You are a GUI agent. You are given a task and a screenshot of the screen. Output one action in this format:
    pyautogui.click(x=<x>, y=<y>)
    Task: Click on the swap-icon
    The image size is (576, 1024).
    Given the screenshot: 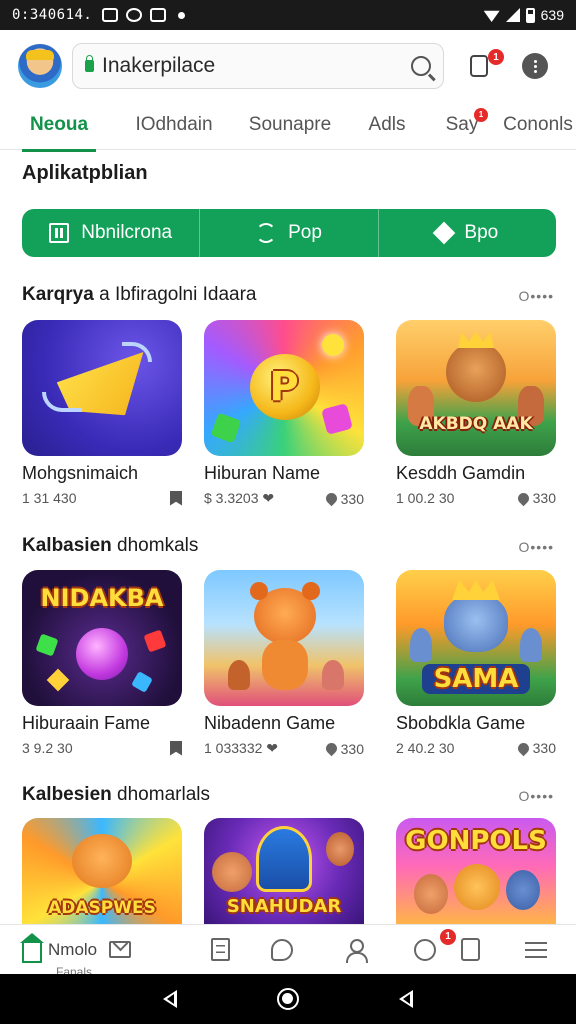 What is the action you would take?
    pyautogui.click(x=266, y=233)
    